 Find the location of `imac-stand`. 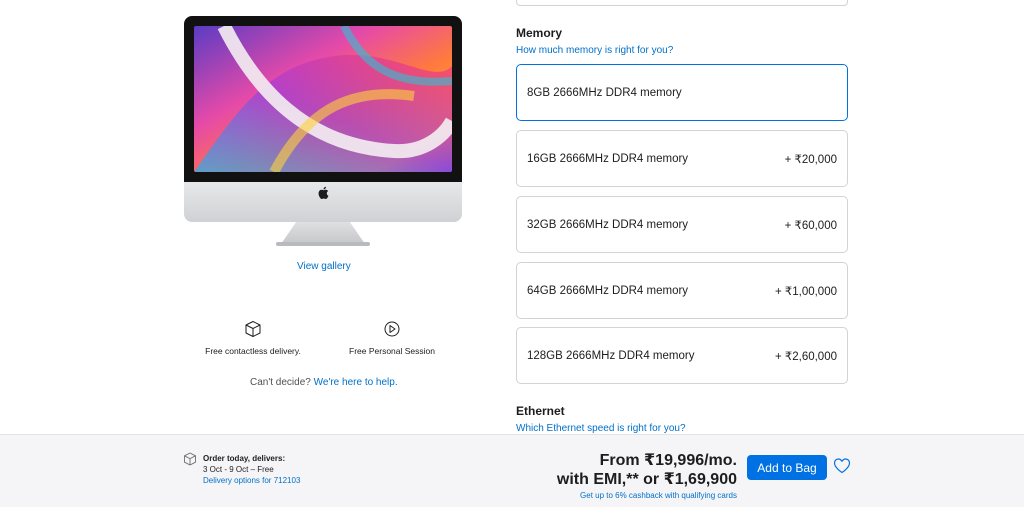

imac-stand is located at coordinates (323, 233).